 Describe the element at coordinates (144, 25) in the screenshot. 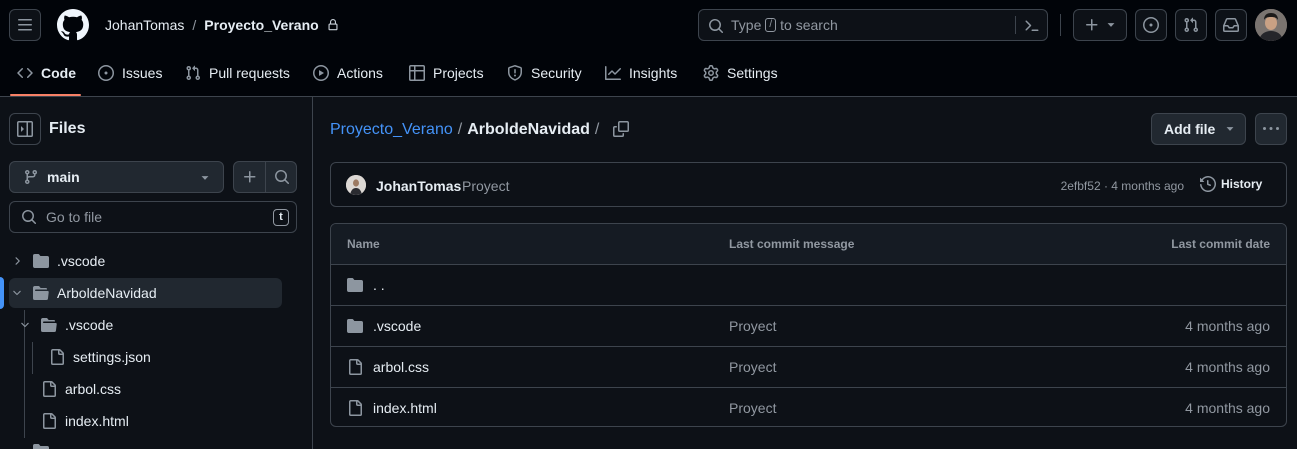

I see `owner-link: JohanTomas` at that location.